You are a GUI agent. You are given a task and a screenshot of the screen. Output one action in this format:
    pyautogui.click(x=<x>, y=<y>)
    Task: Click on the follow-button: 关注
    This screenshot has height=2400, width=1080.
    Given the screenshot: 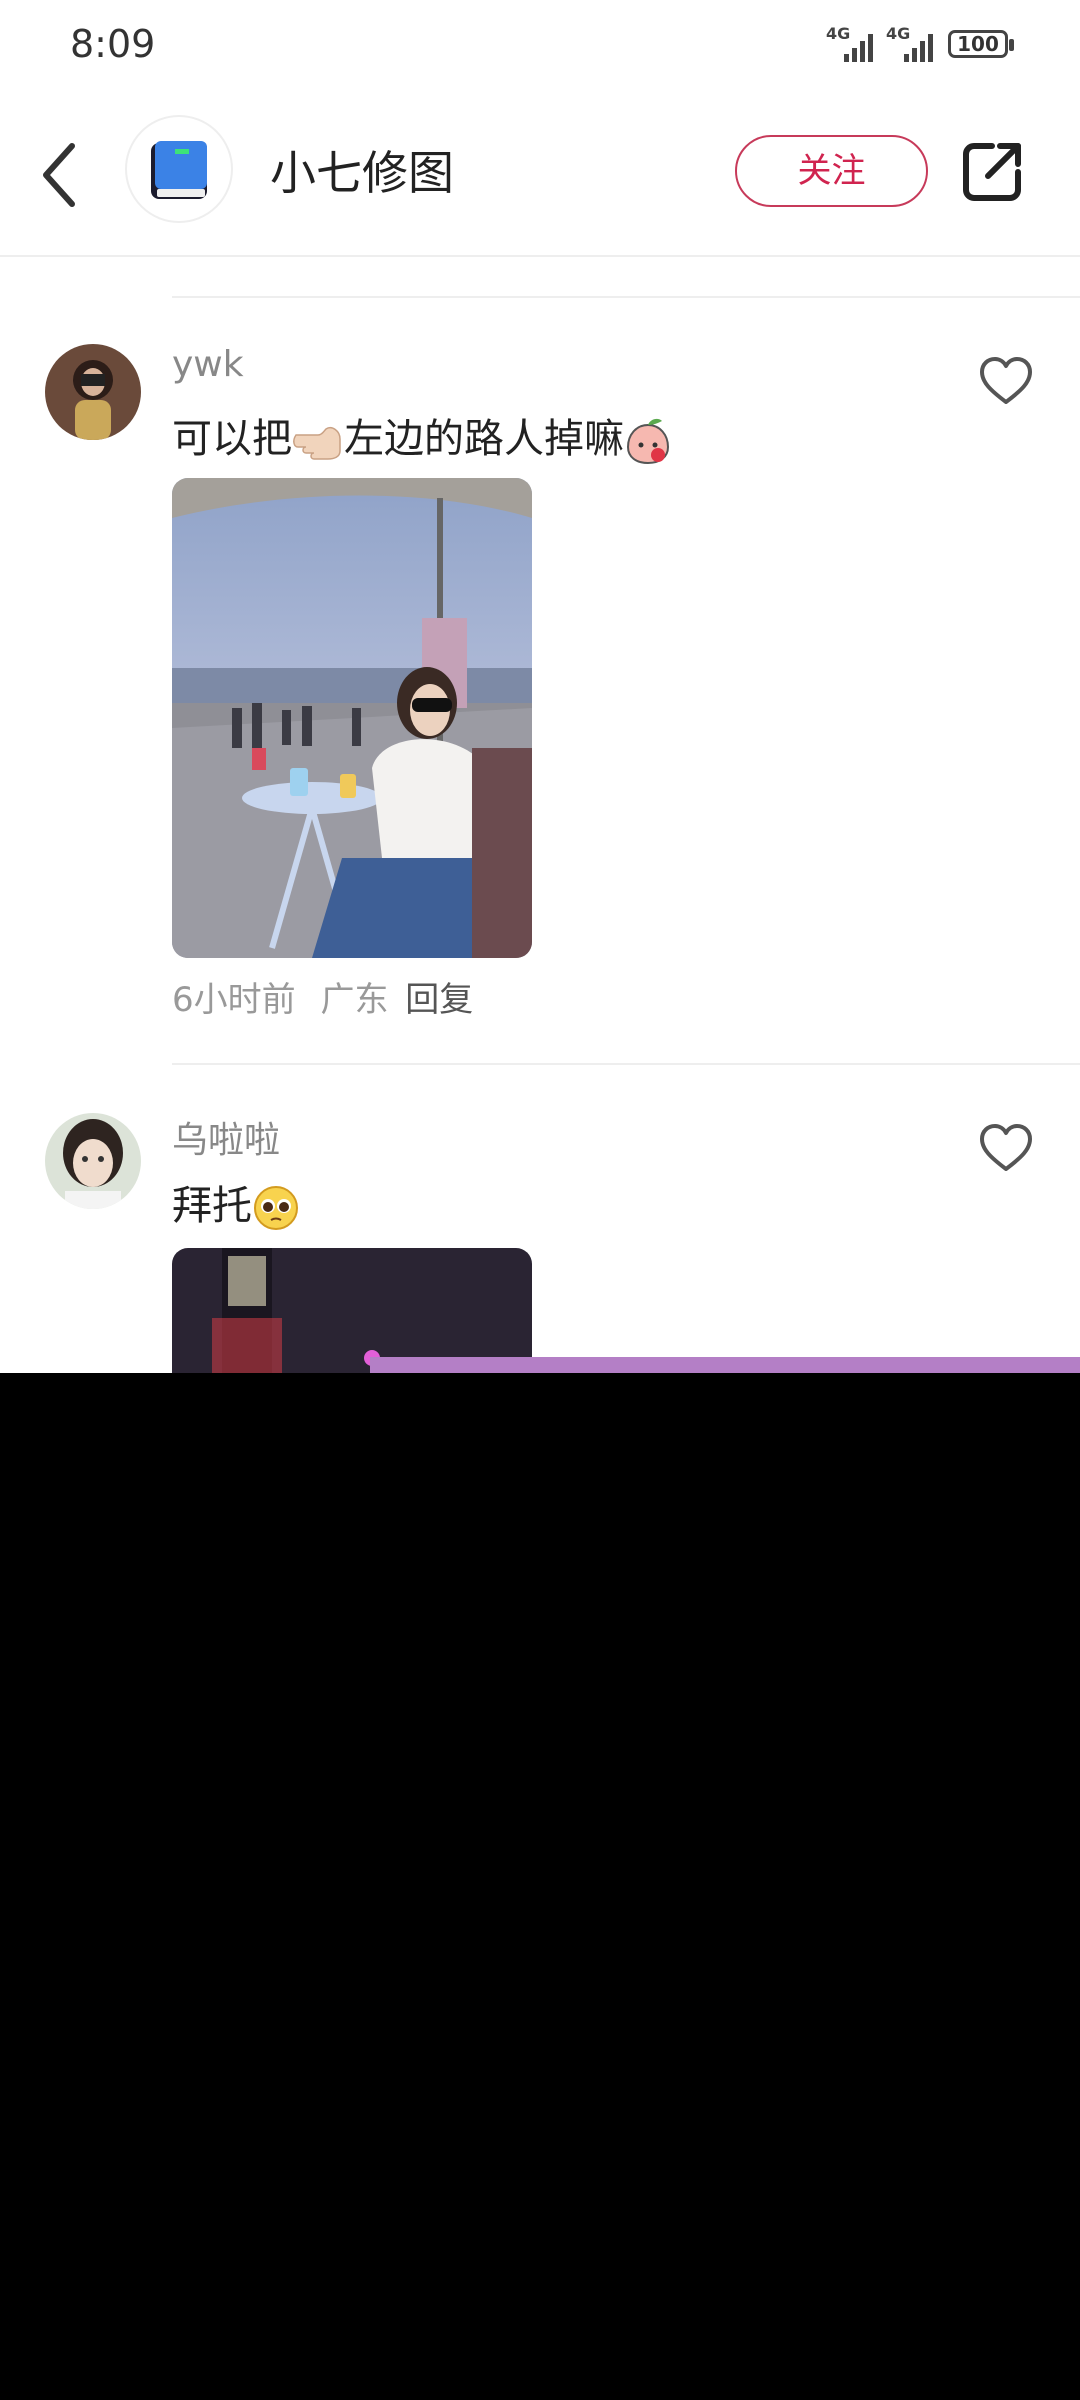 What is the action you would take?
    pyautogui.click(x=831, y=171)
    